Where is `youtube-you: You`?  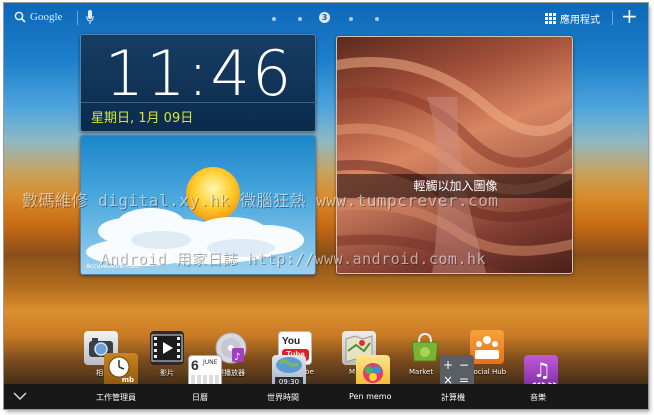
youtube-you: You is located at coordinates (291, 341).